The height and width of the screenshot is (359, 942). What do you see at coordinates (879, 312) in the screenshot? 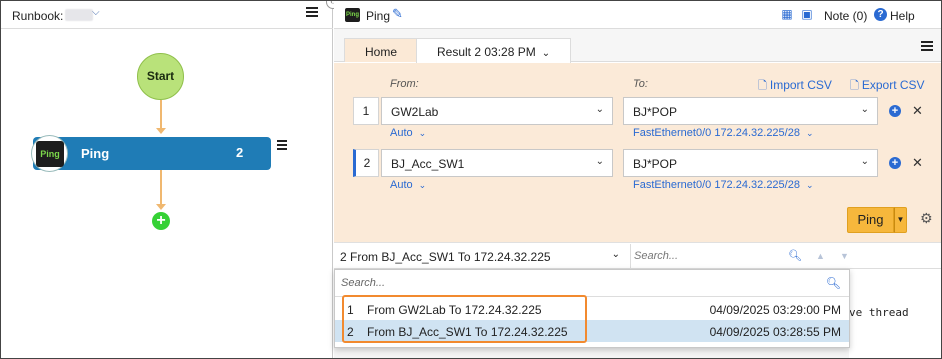
I see `output-text: ve thread` at bounding box center [879, 312].